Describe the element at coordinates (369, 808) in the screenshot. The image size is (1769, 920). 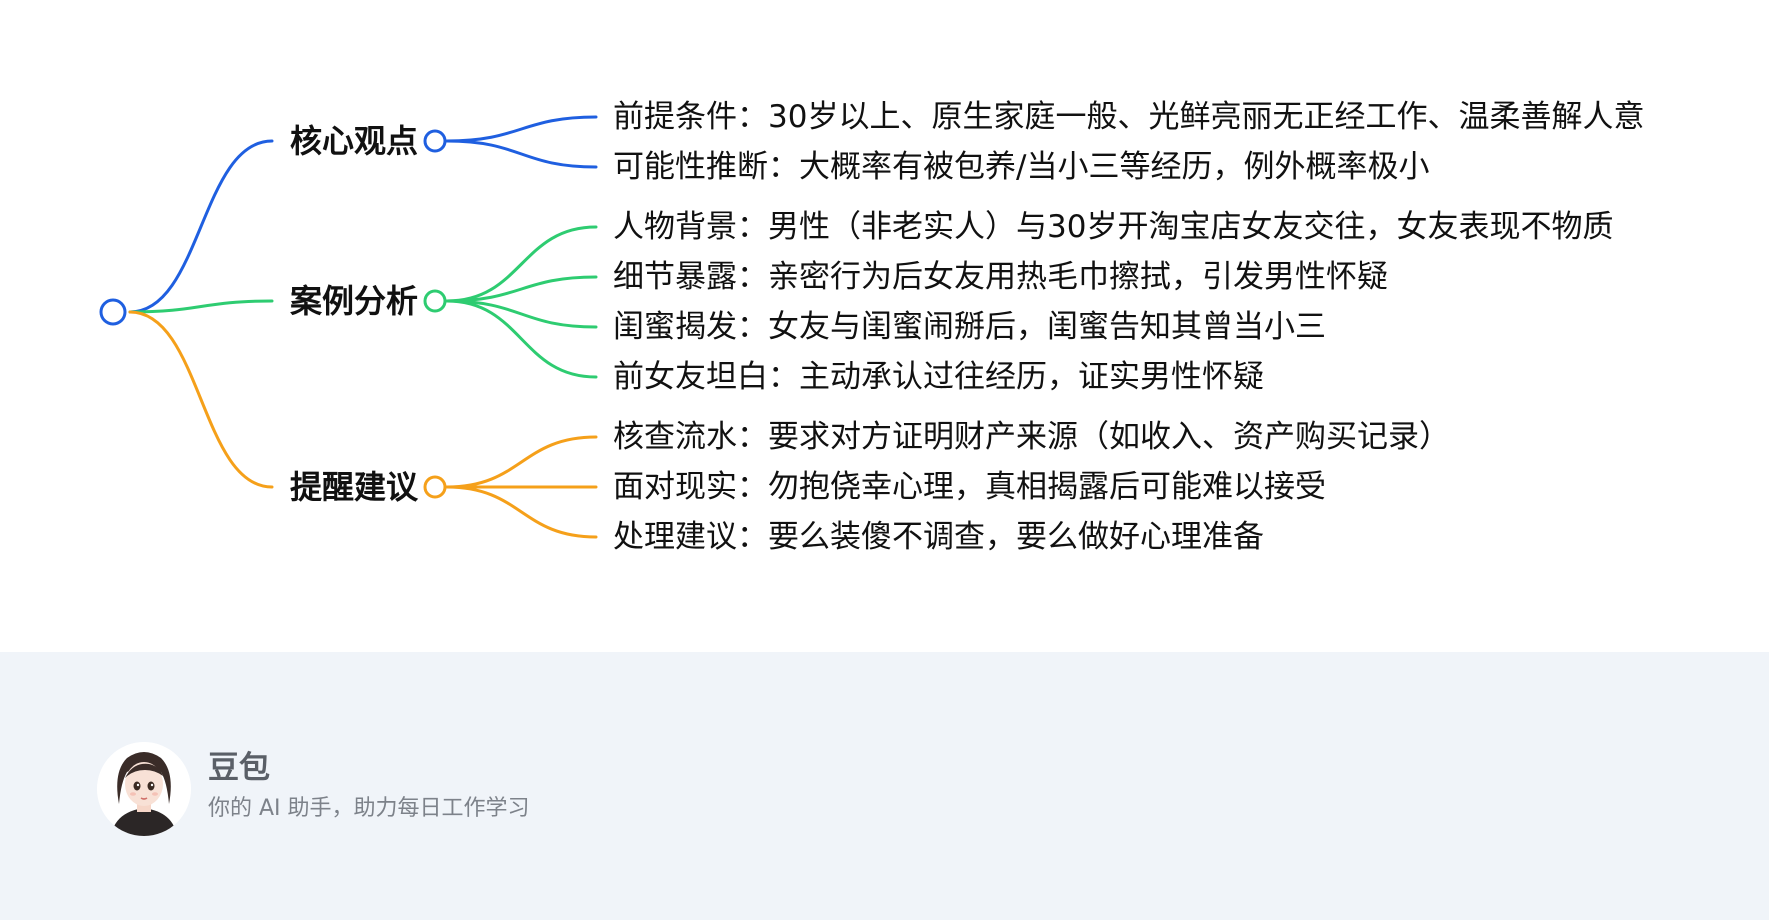
I see `assistant-tagline: 你的 AI 助手，助力每日工作学习` at that location.